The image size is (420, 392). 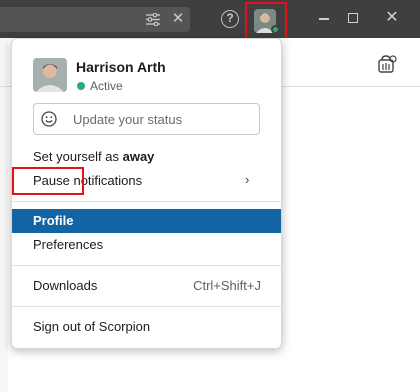 I want to click on minimize-icon, so click(x=324, y=19).